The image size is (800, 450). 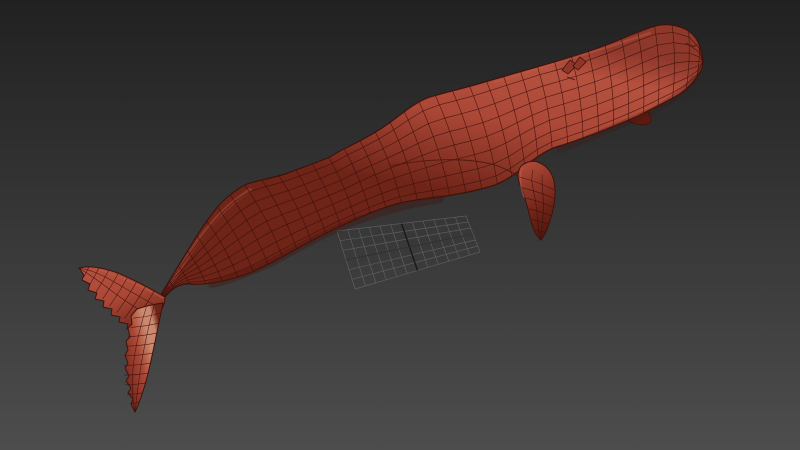 What do you see at coordinates (536, 200) in the screenshot?
I see `pectoral-flipper` at bounding box center [536, 200].